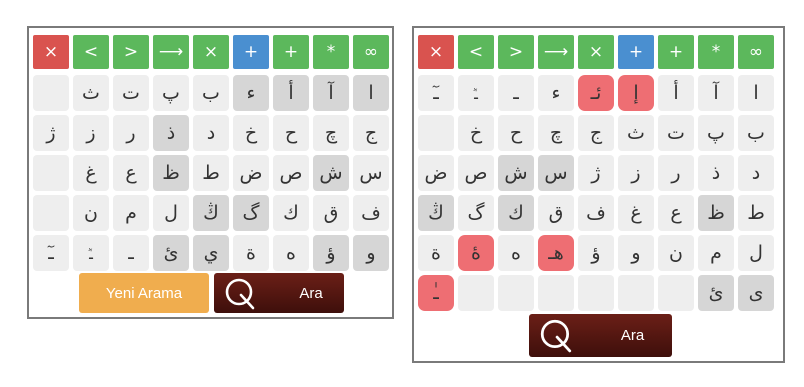 This screenshot has width=804, height=387. What do you see at coordinates (91, 133) in the screenshot?
I see `letter-key: ز` at bounding box center [91, 133].